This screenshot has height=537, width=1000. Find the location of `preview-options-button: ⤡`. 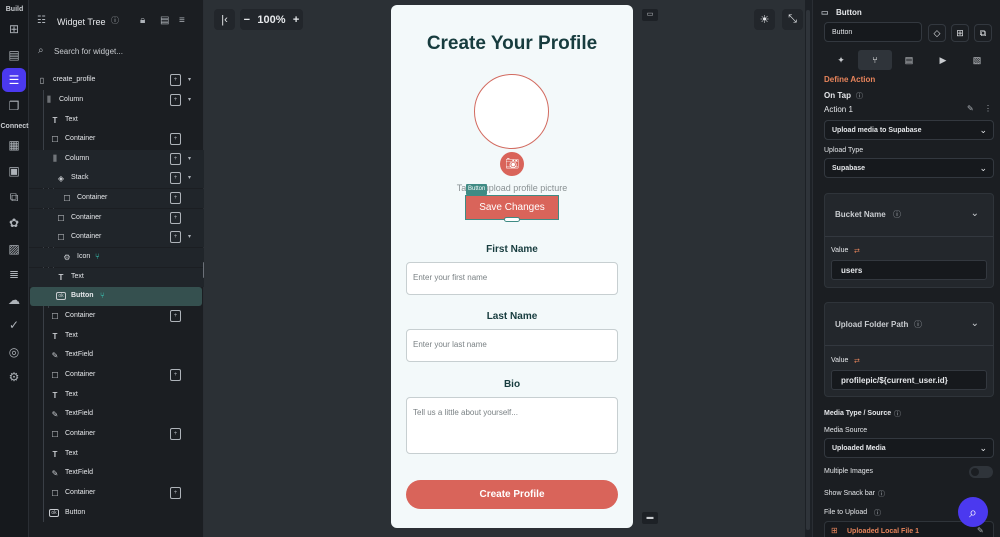

preview-options-button: ⤡ is located at coordinates (792, 19).